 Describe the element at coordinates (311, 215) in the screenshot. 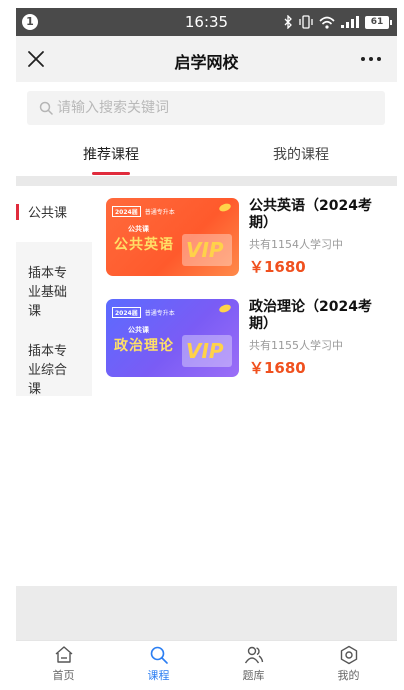

I see `course-title: 公共英语（2024考期）` at that location.